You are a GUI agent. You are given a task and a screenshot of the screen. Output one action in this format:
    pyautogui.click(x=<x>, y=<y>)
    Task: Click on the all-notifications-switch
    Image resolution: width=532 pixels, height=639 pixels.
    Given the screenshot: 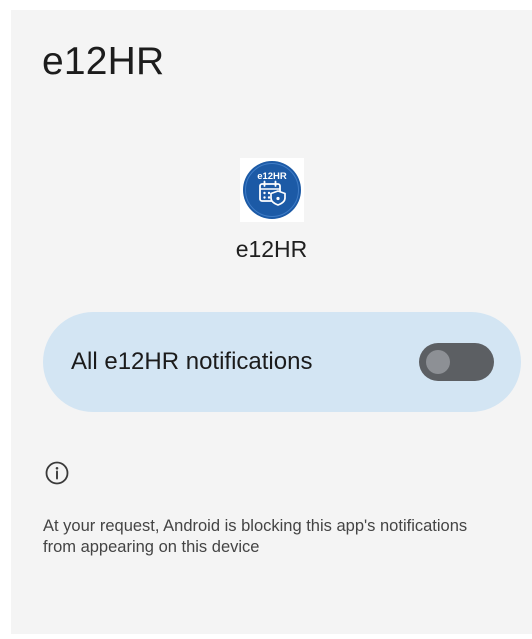 What is the action you would take?
    pyautogui.click(x=456, y=362)
    